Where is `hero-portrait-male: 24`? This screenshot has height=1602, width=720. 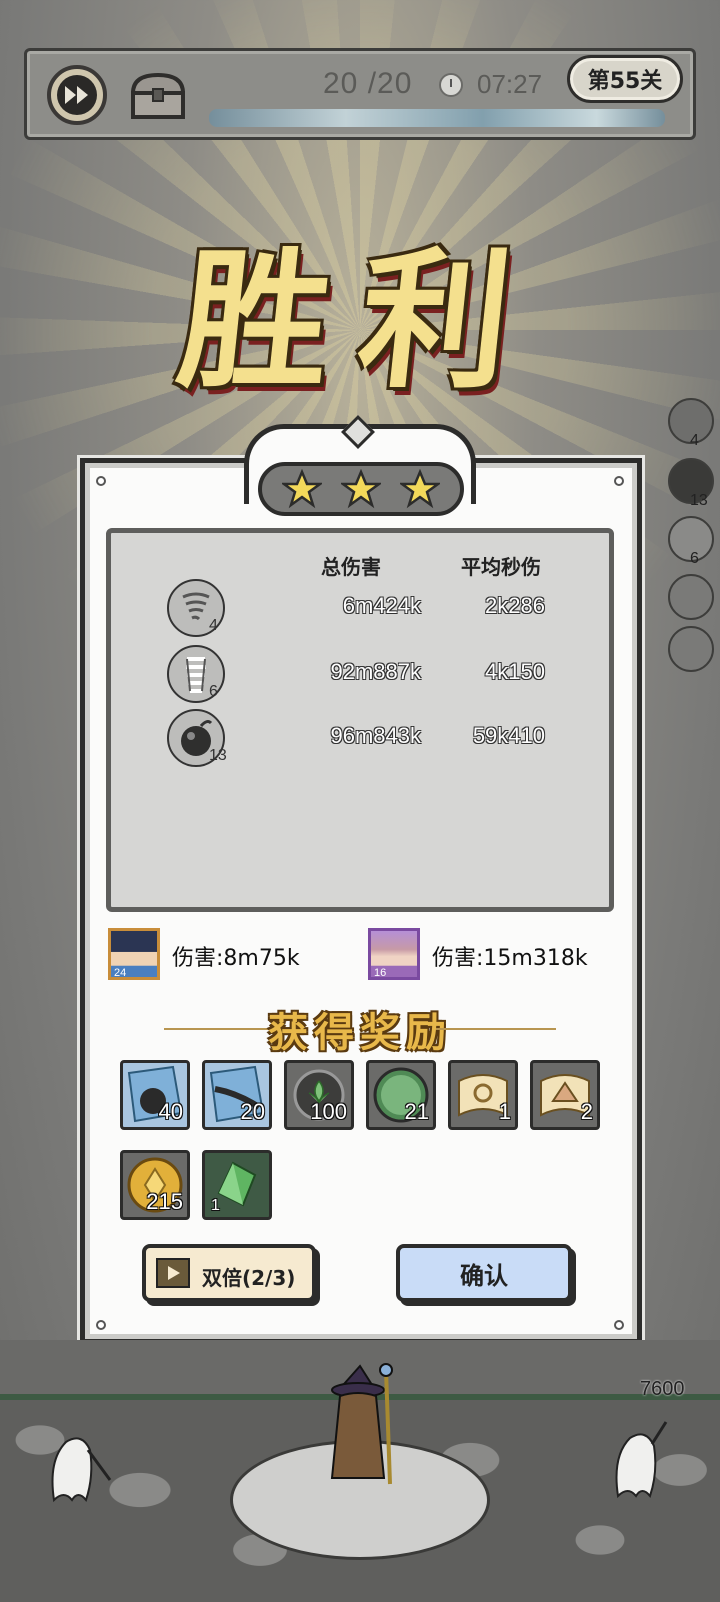
hero-portrait-male: 24 is located at coordinates (134, 954).